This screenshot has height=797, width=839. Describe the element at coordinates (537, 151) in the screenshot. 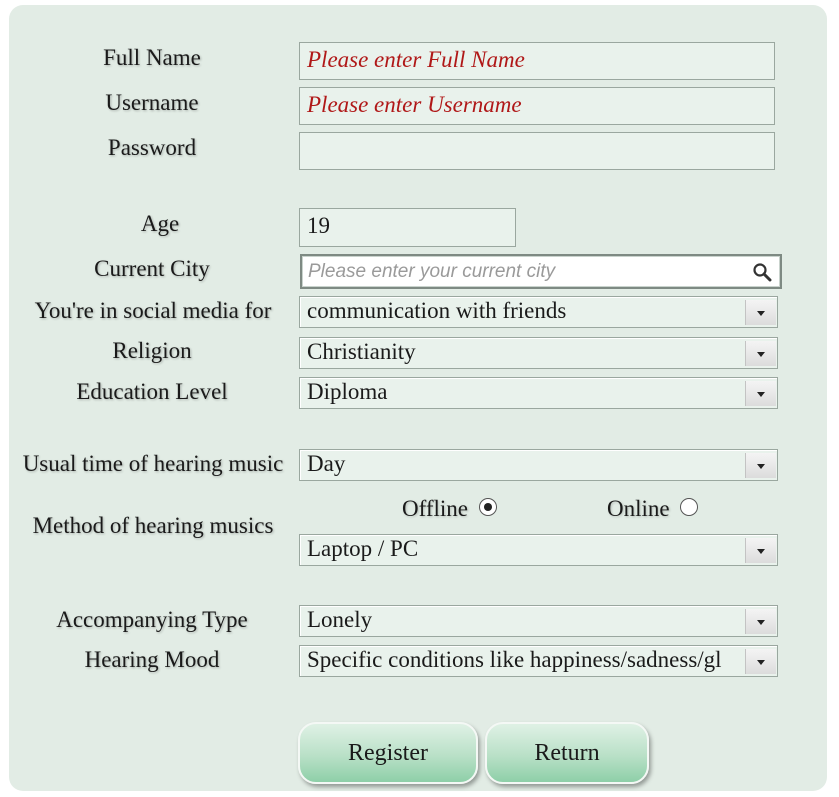

I see `password-field` at that location.